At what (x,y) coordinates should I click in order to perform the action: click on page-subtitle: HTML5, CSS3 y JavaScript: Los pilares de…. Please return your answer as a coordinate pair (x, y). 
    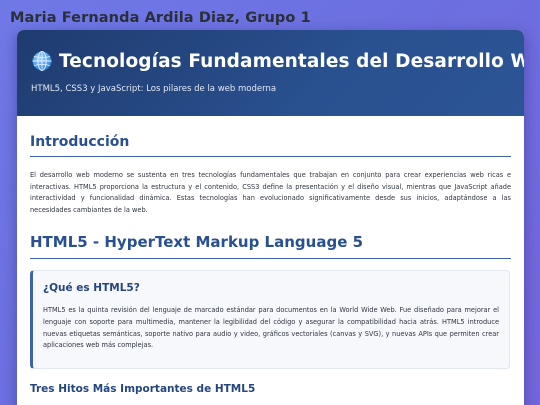
    Looking at the image, I should click on (154, 89).